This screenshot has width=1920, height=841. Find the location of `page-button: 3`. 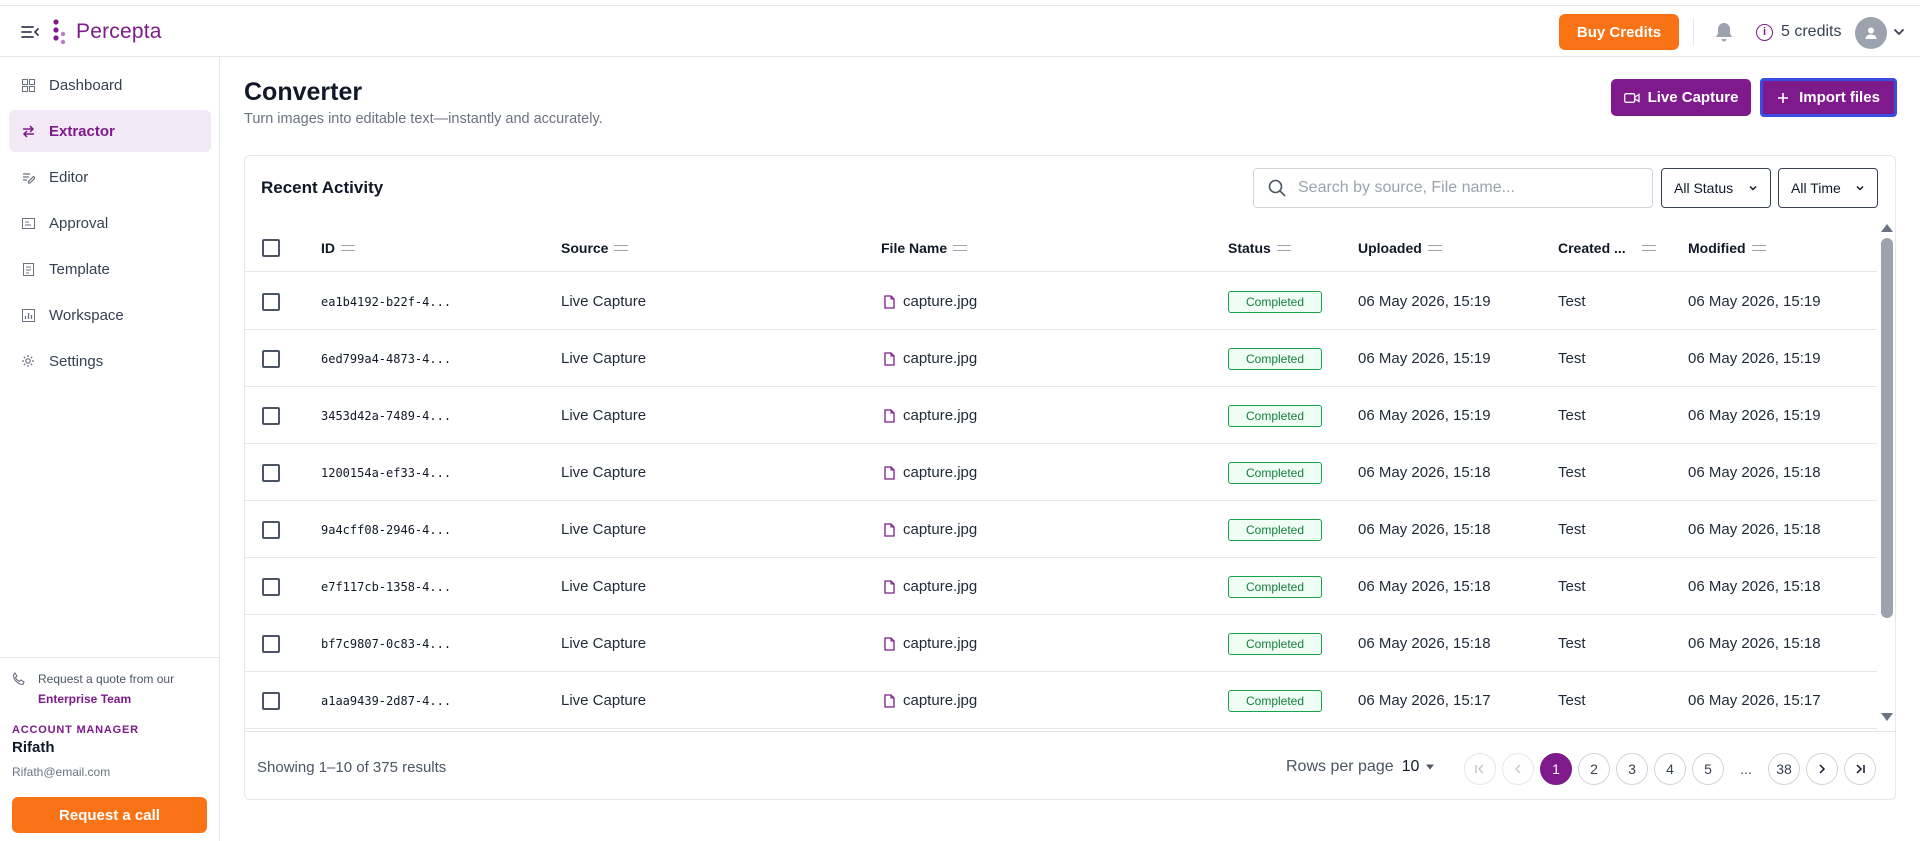

page-button: 3 is located at coordinates (1632, 769).